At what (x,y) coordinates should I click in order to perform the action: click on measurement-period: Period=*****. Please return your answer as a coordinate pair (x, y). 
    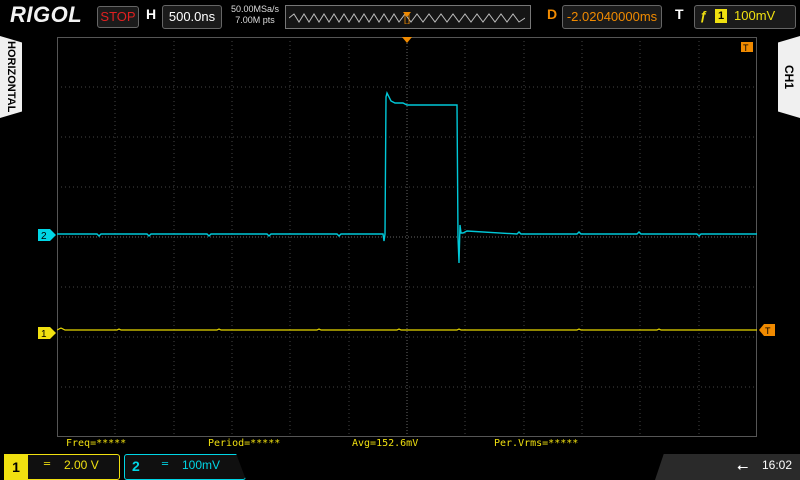
    Looking at the image, I should click on (244, 443).